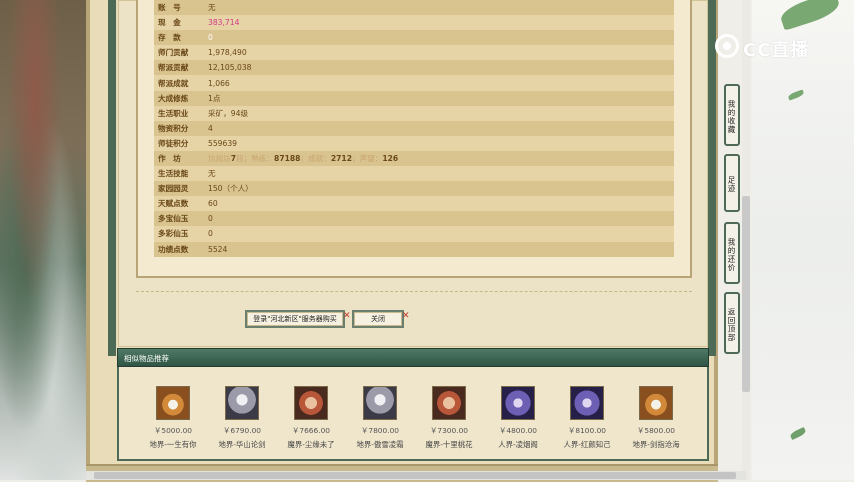  Describe the element at coordinates (295, 319) in the screenshot. I see `login-server-buy-button: 登录"河北新区"服务器购买` at that location.